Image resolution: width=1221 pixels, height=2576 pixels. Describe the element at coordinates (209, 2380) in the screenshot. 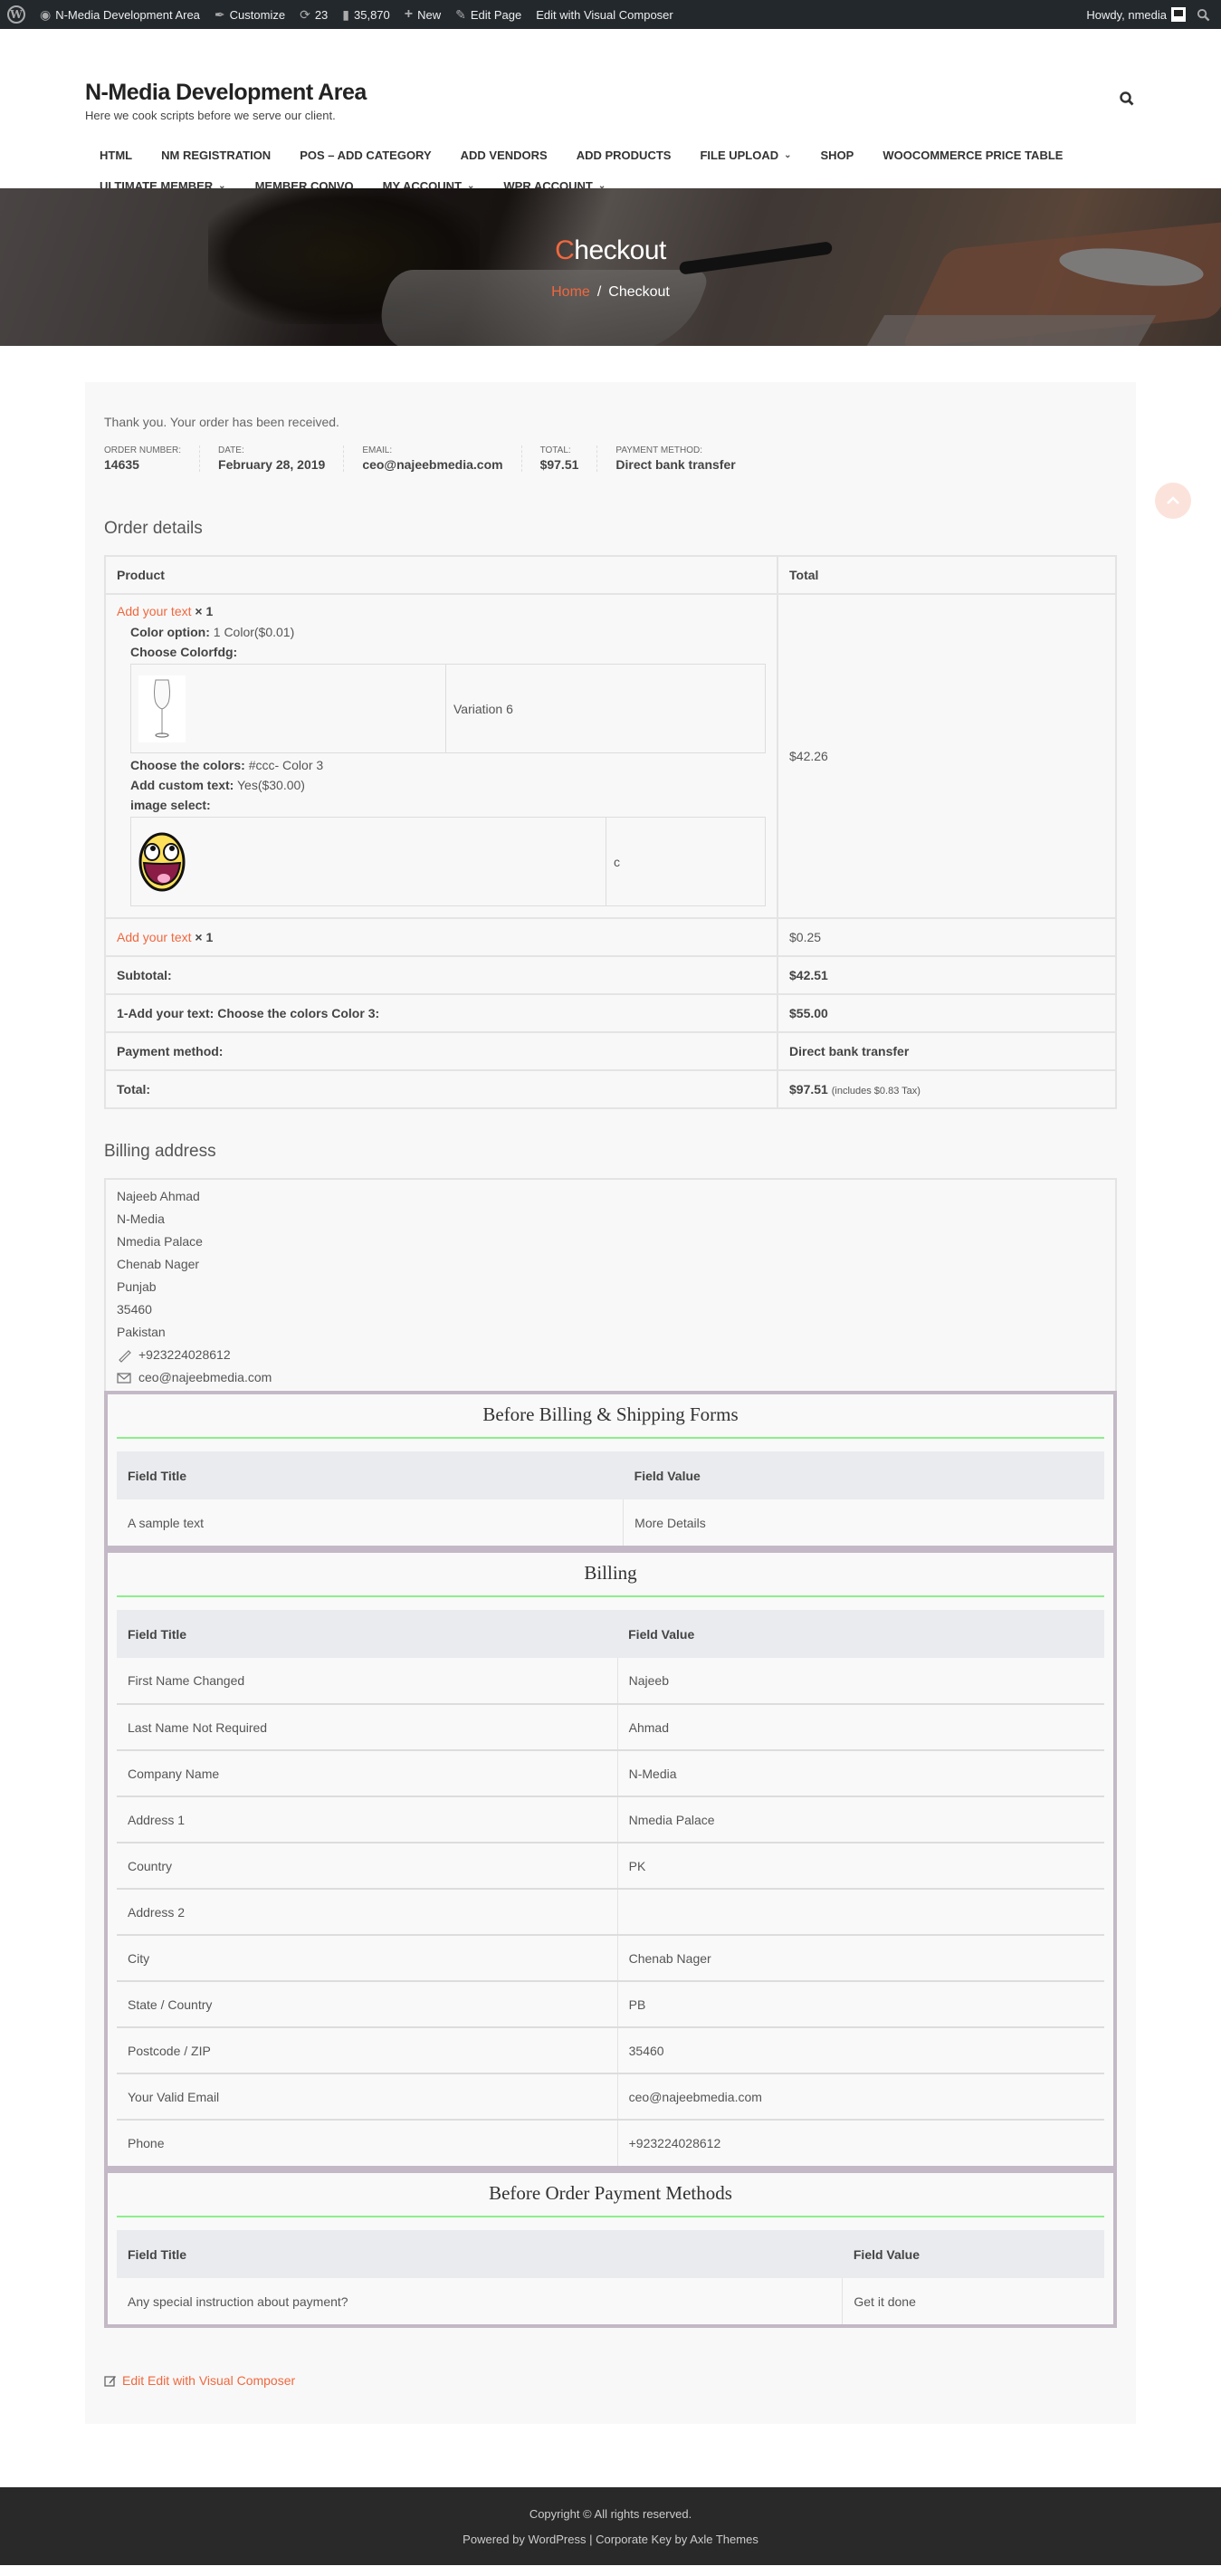

I see `edit-link-label: Edit Edit with Visual Composer` at that location.